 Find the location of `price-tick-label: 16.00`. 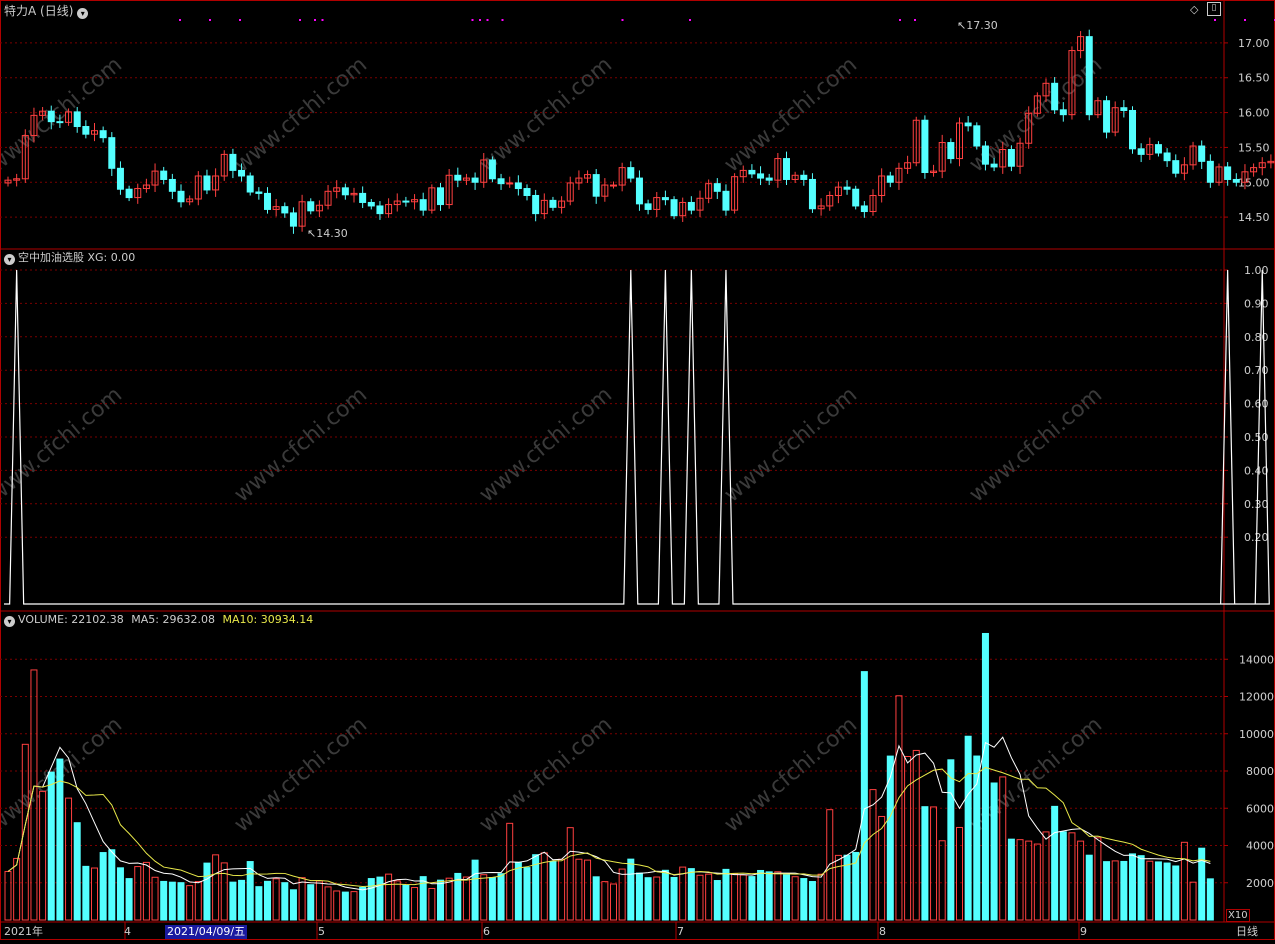

price-tick-label: 16.00 is located at coordinates (1254, 113).